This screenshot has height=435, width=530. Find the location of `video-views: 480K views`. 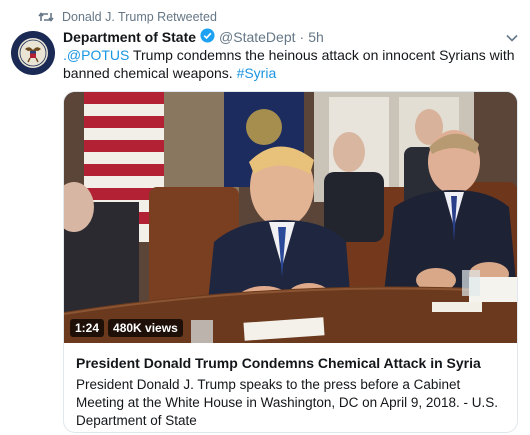

video-views: 480K views is located at coordinates (145, 328).